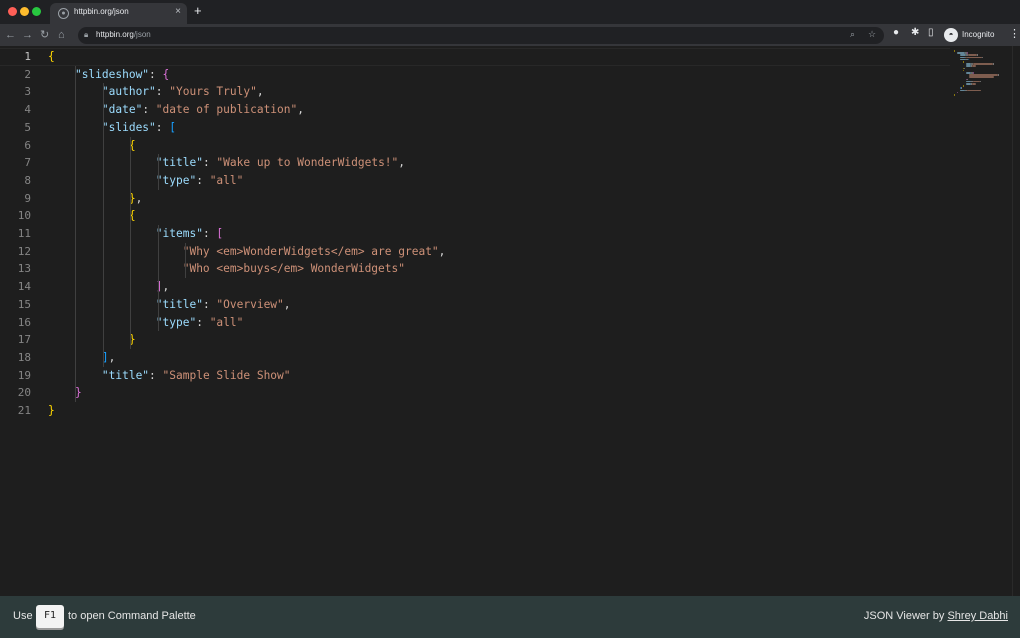 The width and height of the screenshot is (1020, 638). Describe the element at coordinates (92, 146) in the screenshot. I see `code-text: {` at that location.